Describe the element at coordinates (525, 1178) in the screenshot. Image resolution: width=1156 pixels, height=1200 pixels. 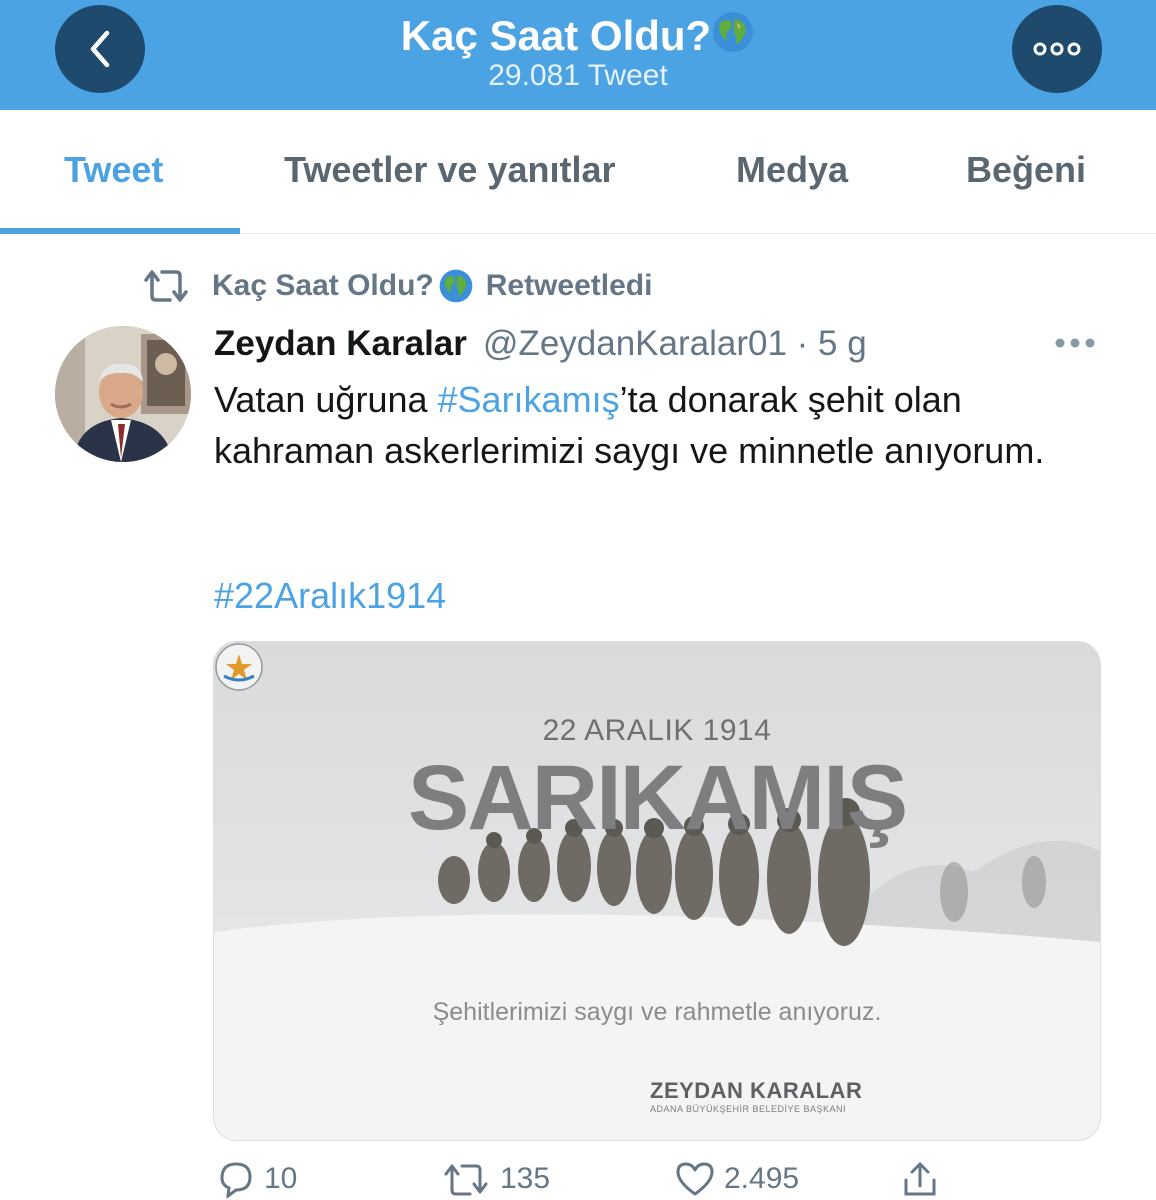
I see `retweet-count: 135` at that location.